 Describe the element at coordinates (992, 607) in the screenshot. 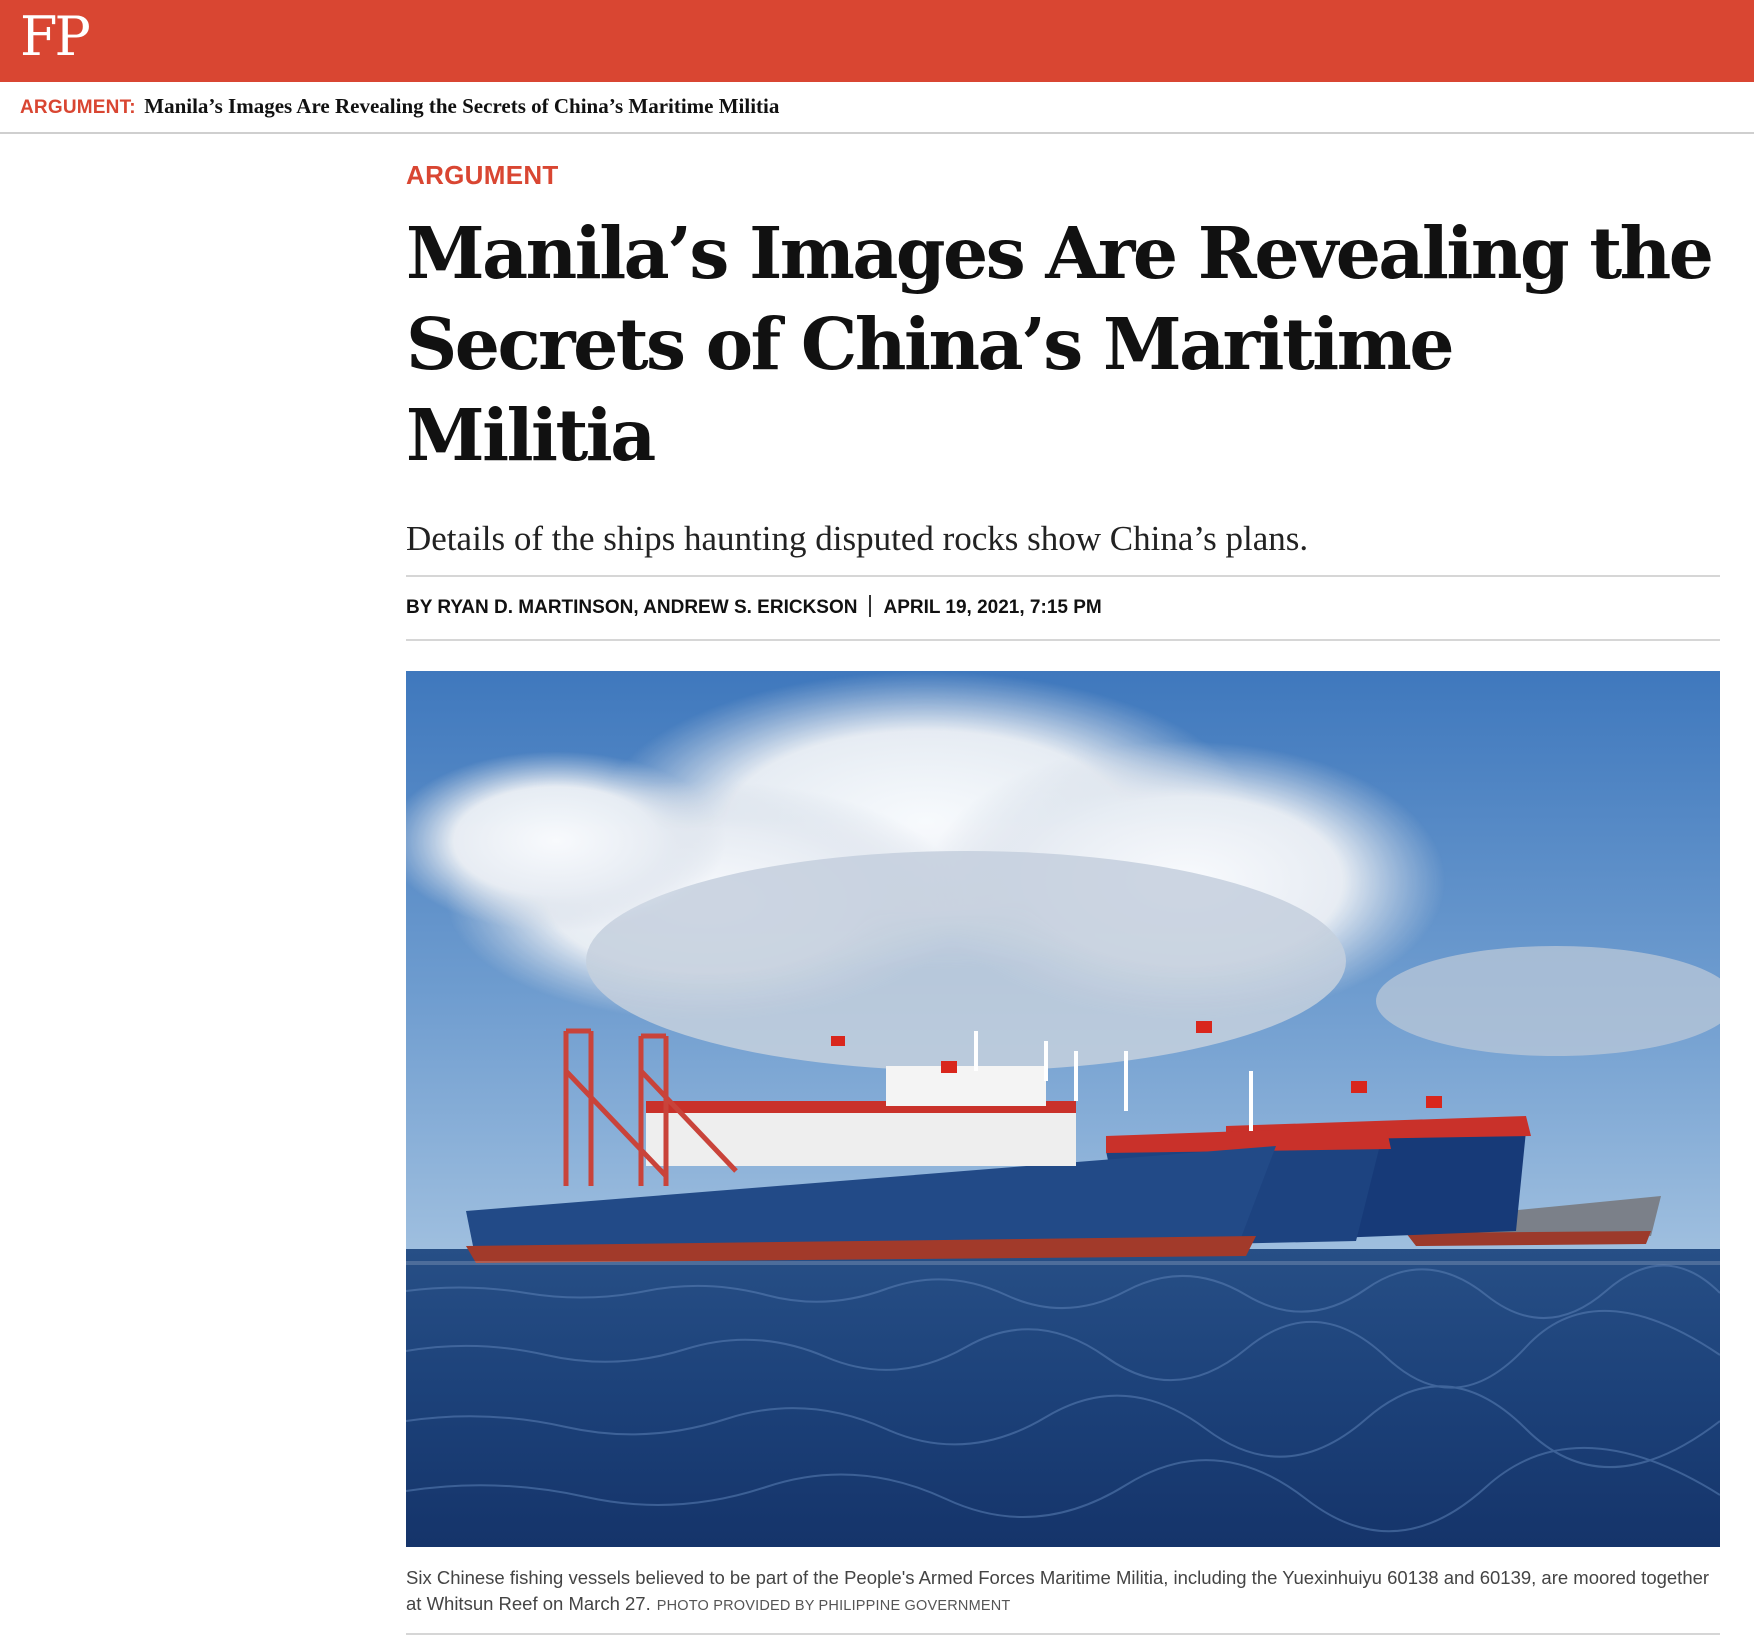

I see `byline-date: APRIL 19, 2021, 7:15 PM` at that location.